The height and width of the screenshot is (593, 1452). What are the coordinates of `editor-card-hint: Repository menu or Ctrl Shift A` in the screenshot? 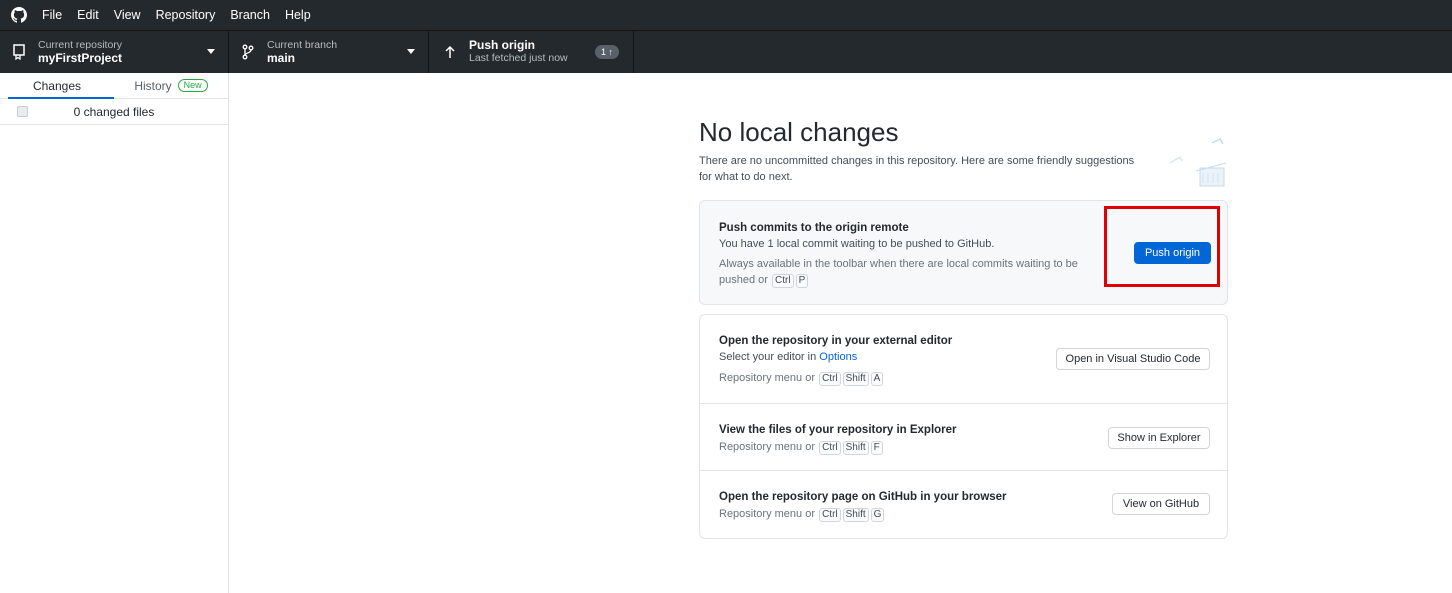 It's located at (801, 378).